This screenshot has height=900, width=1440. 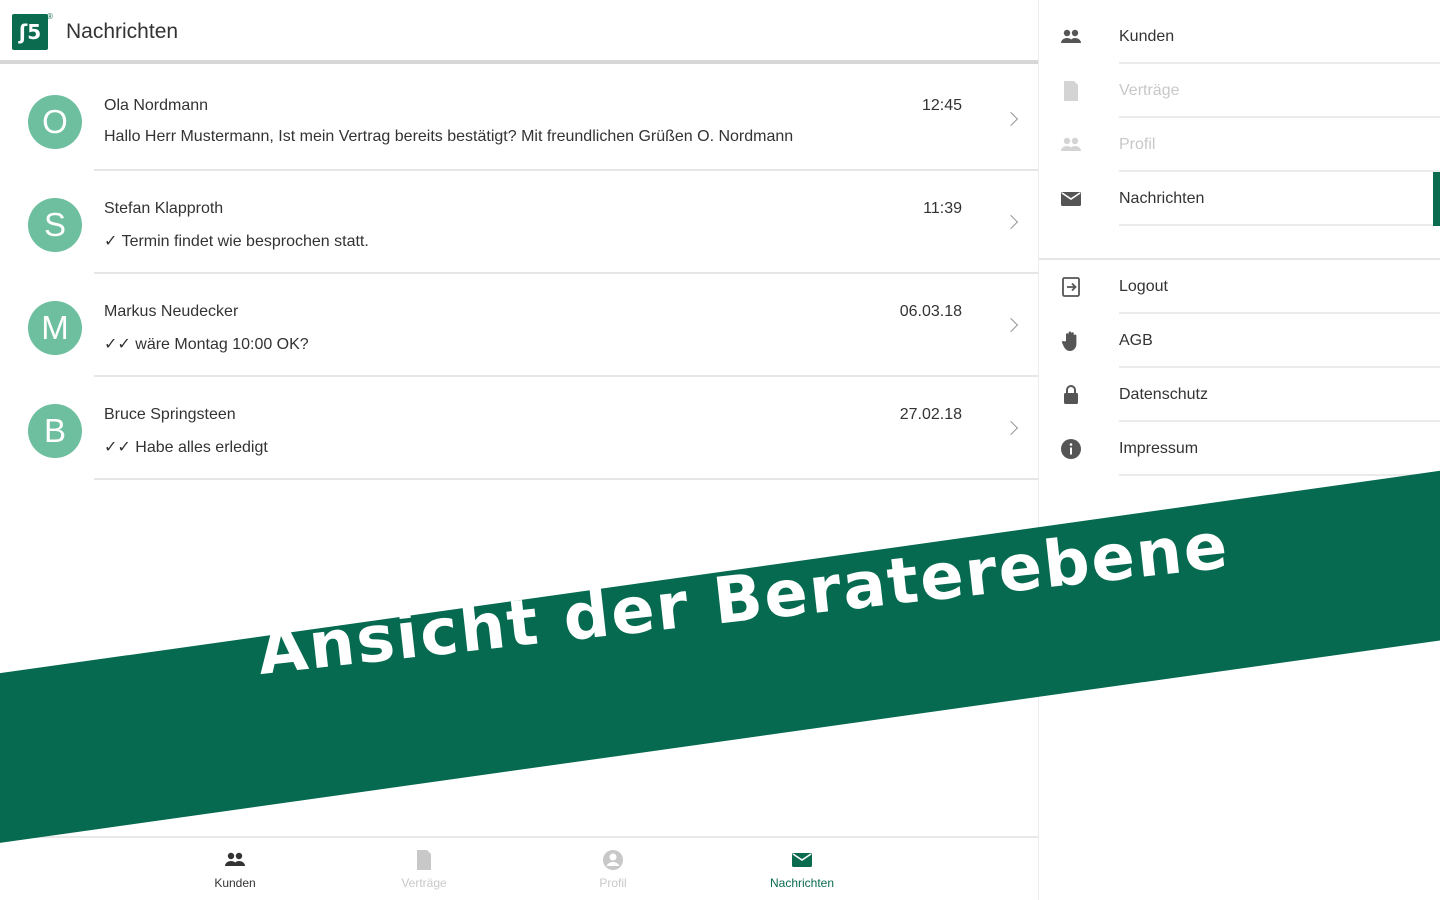 What do you see at coordinates (236, 241) in the screenshot?
I see `message-preview: ✓ Termin findet wie besprochen statt.` at bounding box center [236, 241].